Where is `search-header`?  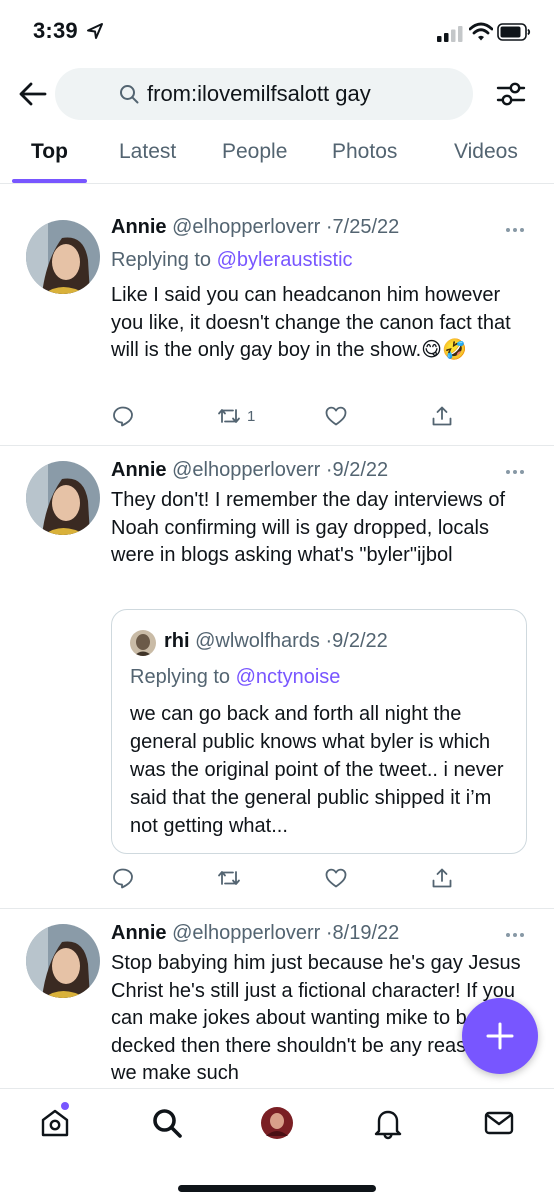
search-header is located at coordinates (277, 94).